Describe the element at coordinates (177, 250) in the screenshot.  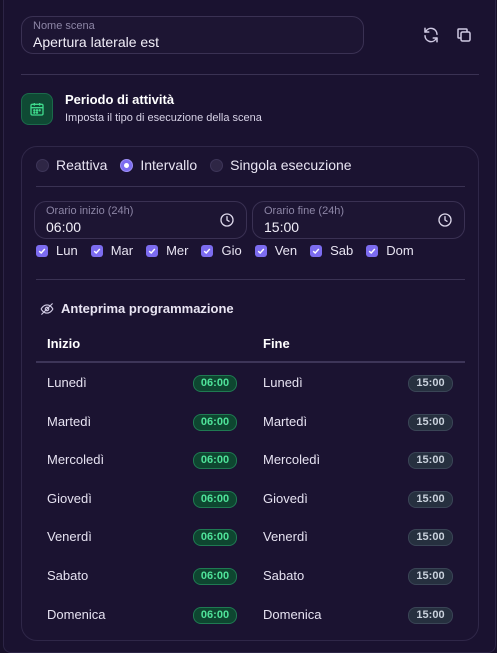
I see `day-label: Mer` at that location.